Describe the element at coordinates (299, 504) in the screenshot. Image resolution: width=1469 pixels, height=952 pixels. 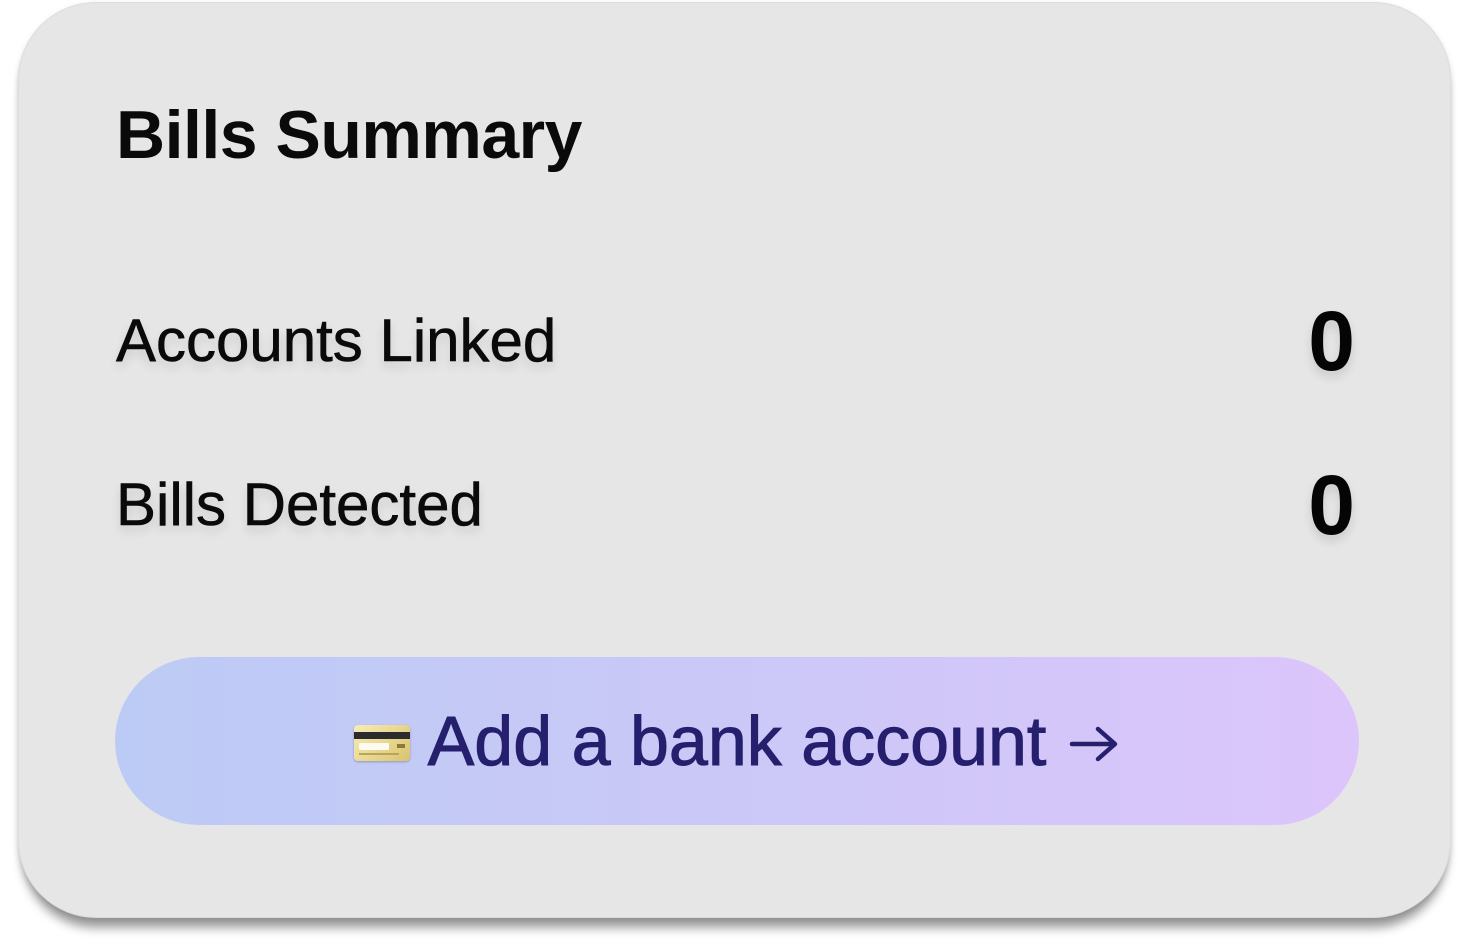
I see `bills-detected-label: Bills Detected` at that location.